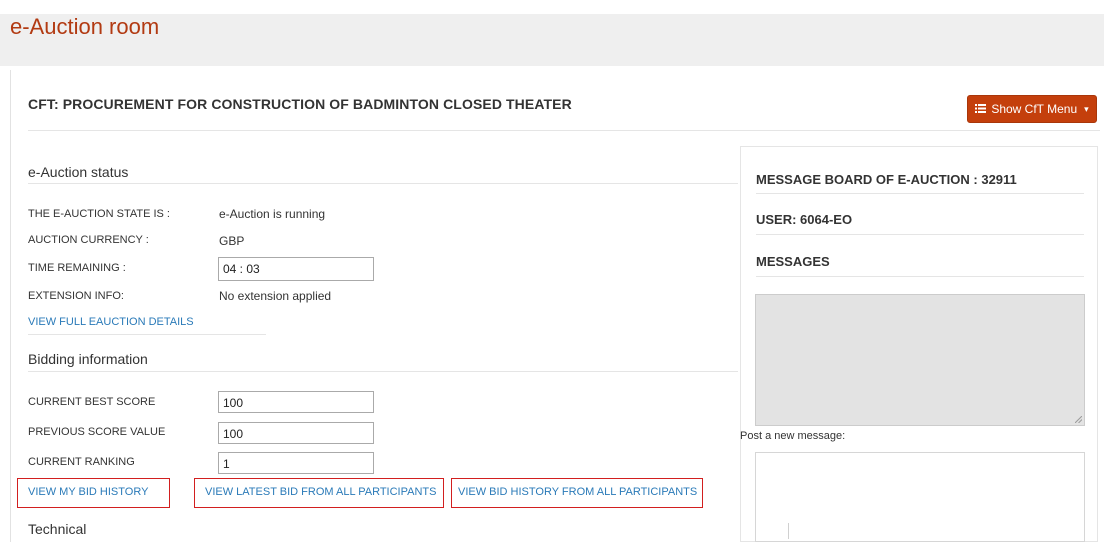 The width and height of the screenshot is (1104, 542). What do you see at coordinates (92, 402) in the screenshot?
I see `best-score-label: CURRENT BEST SCORE` at bounding box center [92, 402].